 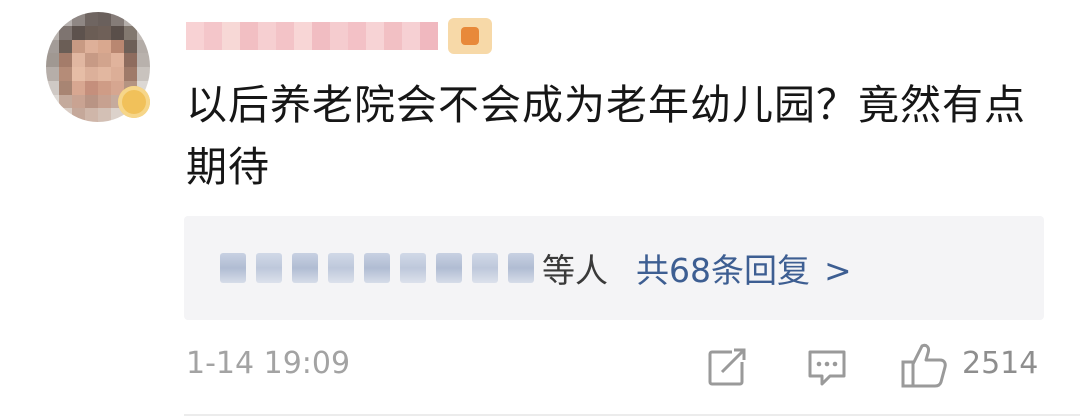 I want to click on comment-icon, so click(x=827, y=368).